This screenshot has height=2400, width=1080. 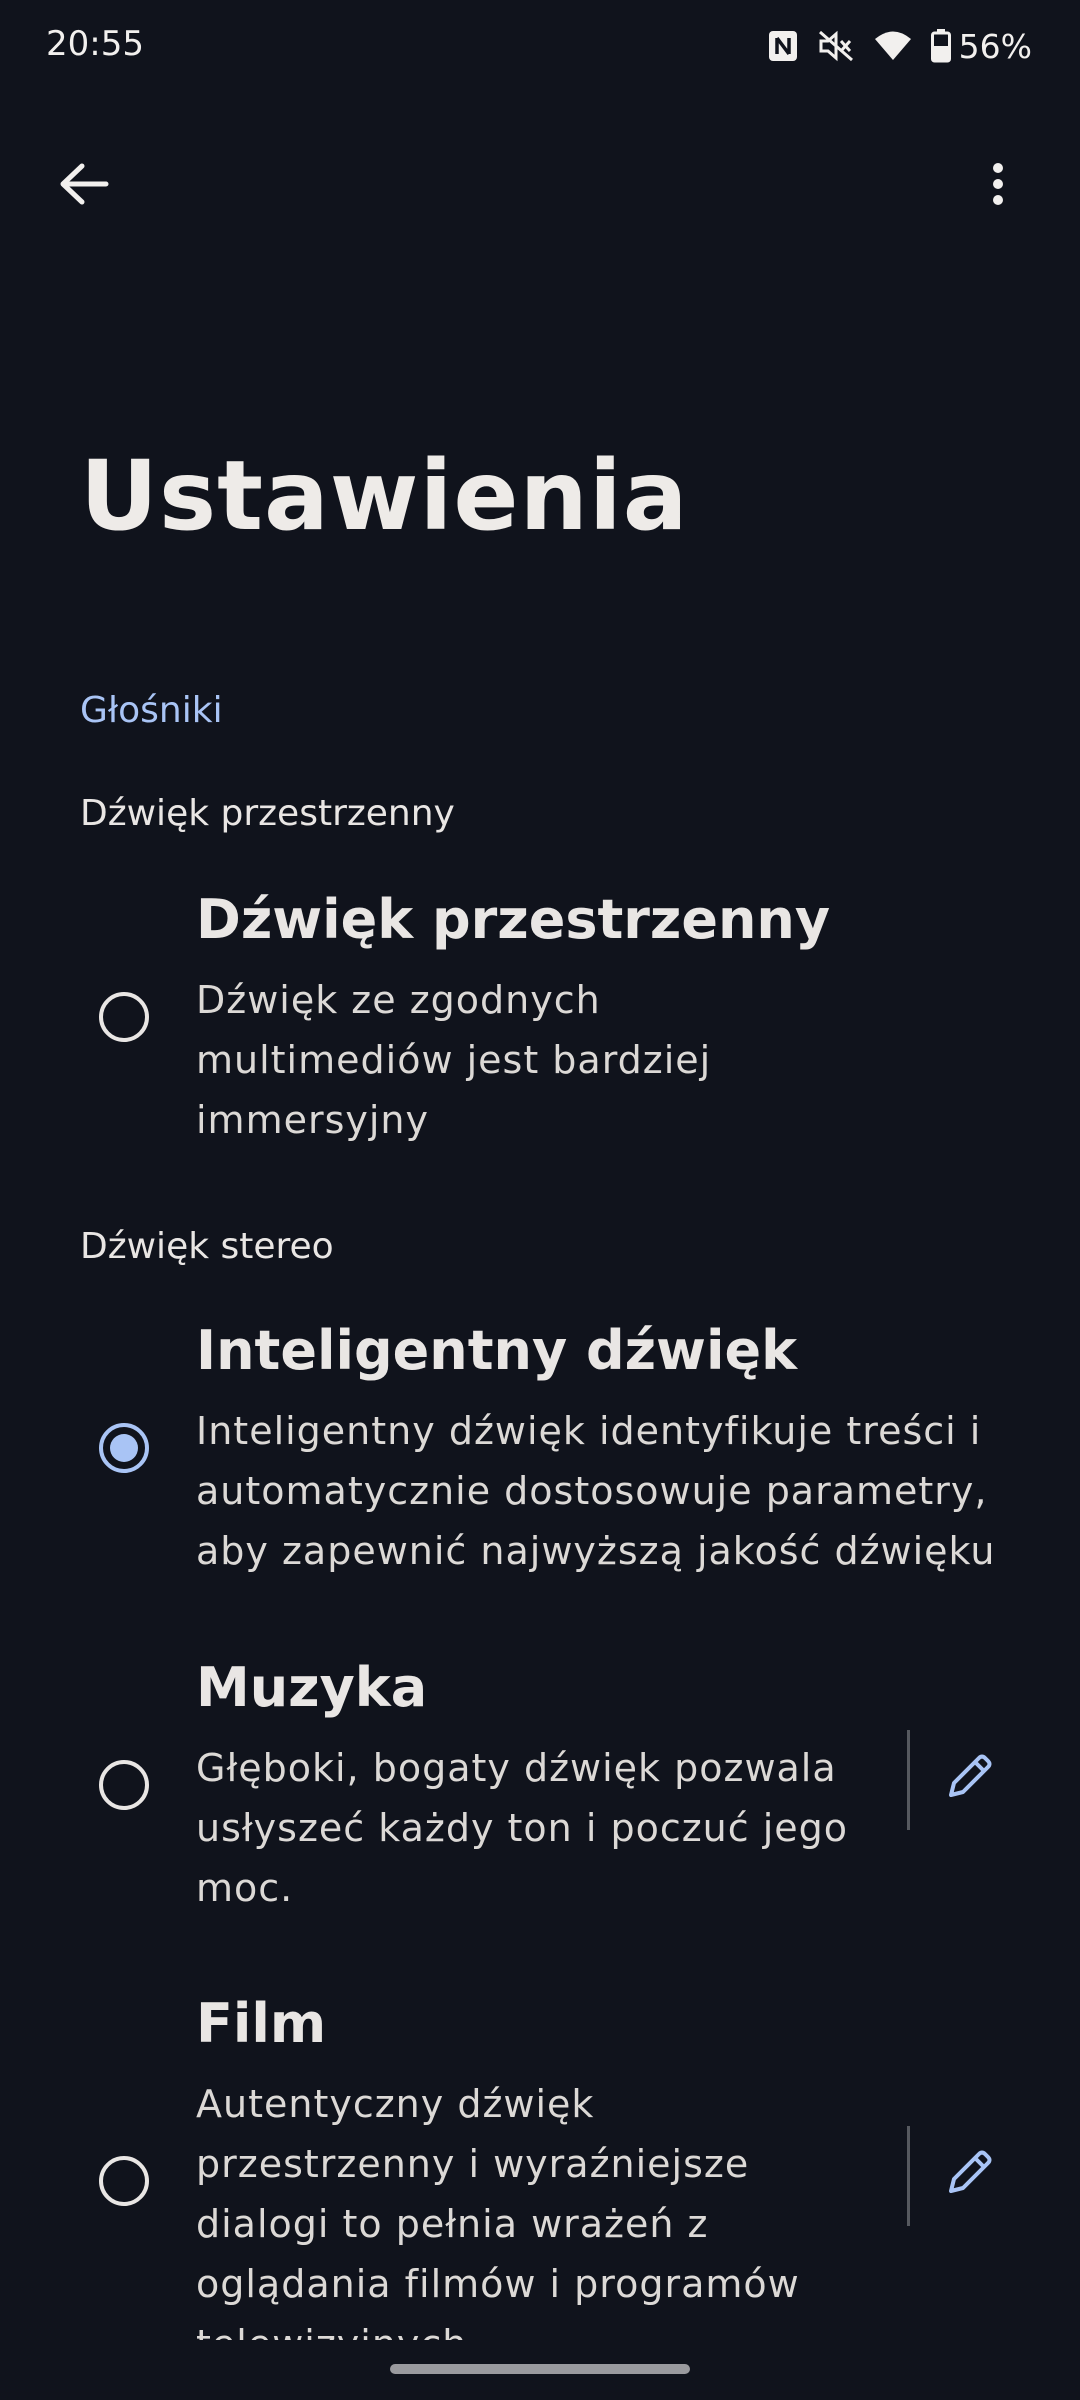 I want to click on page-title: Ustawienia, so click(x=384, y=496).